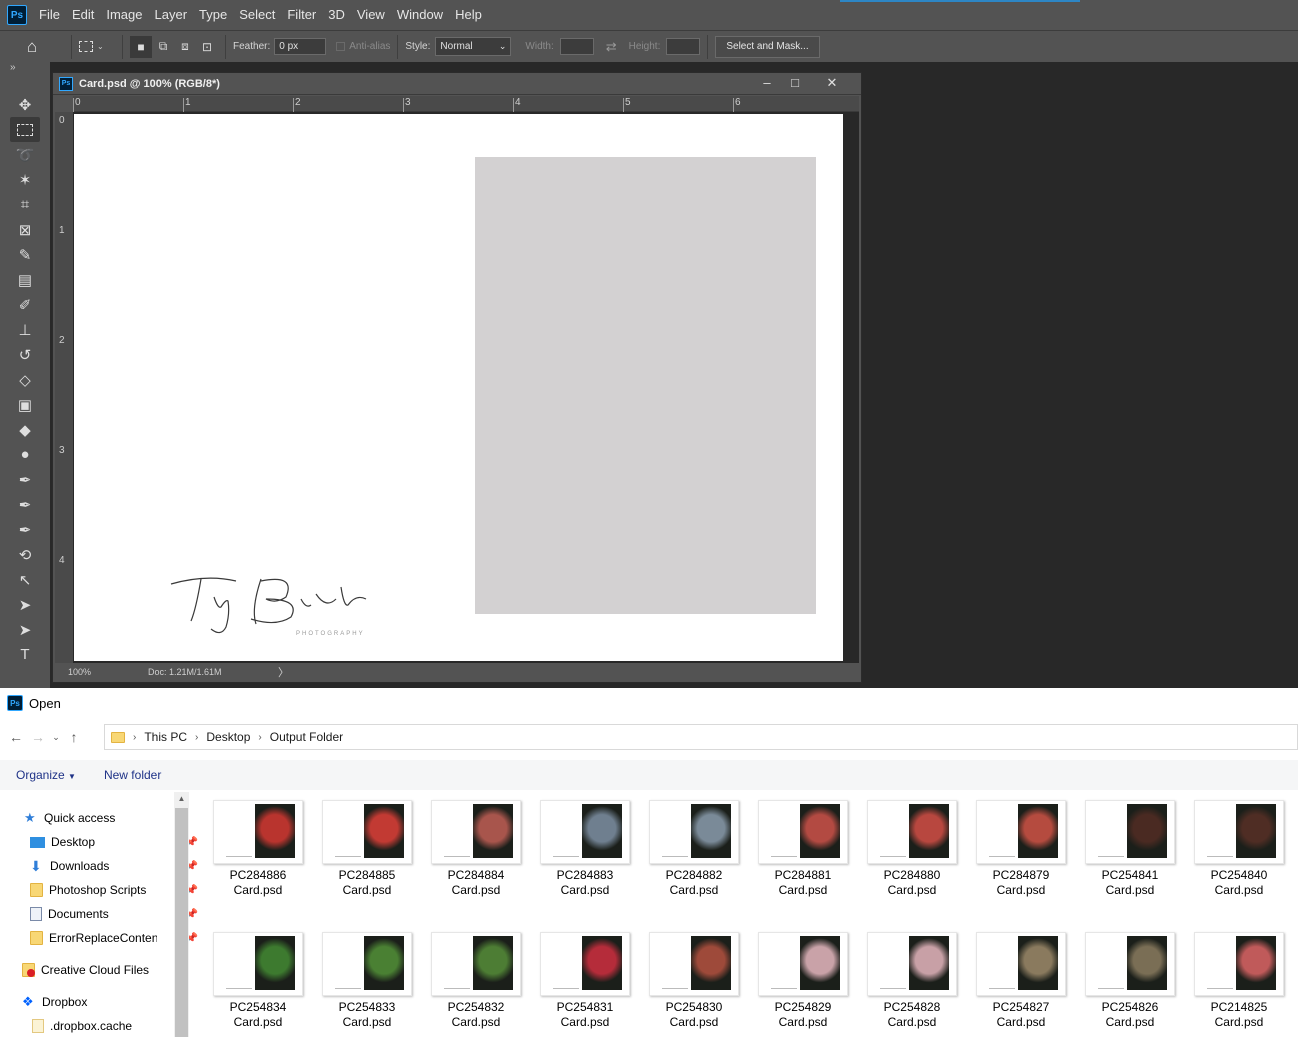  I want to click on menu-select: Select, so click(257, 15).